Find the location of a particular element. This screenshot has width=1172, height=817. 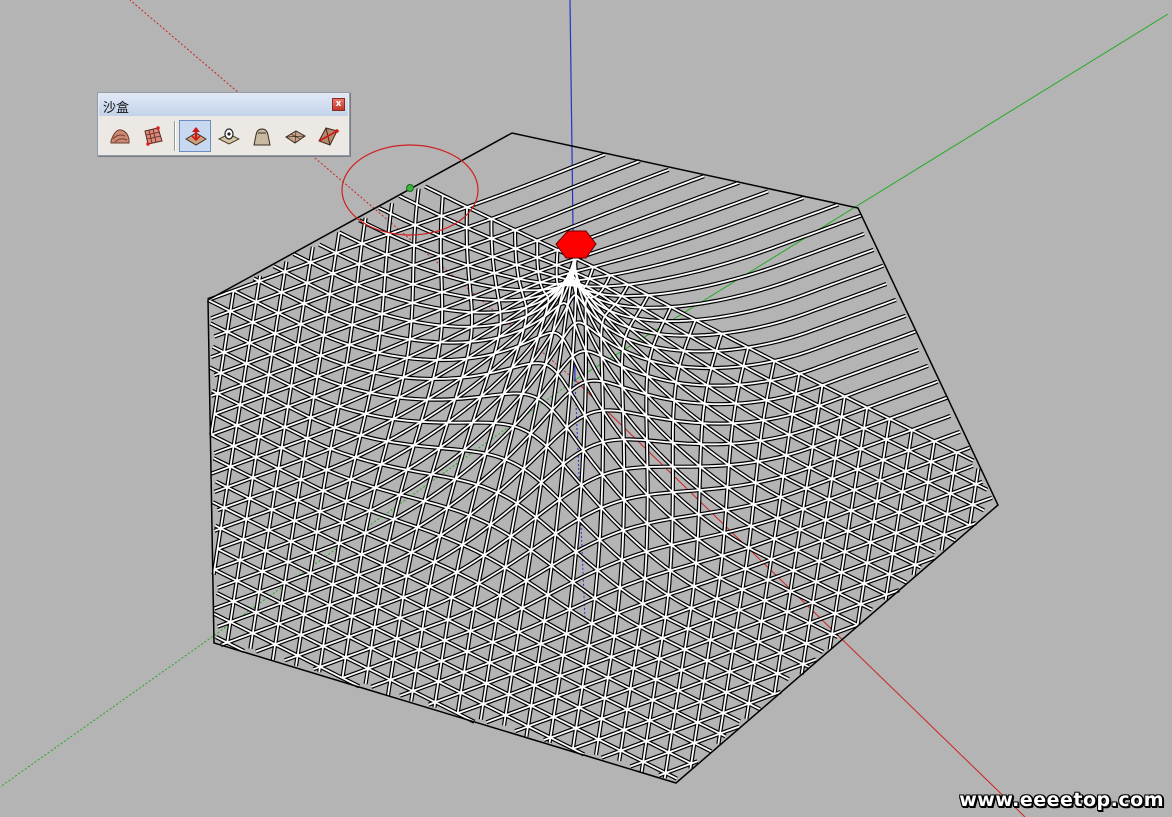

terrain-contours-icon is located at coordinates (120, 136).